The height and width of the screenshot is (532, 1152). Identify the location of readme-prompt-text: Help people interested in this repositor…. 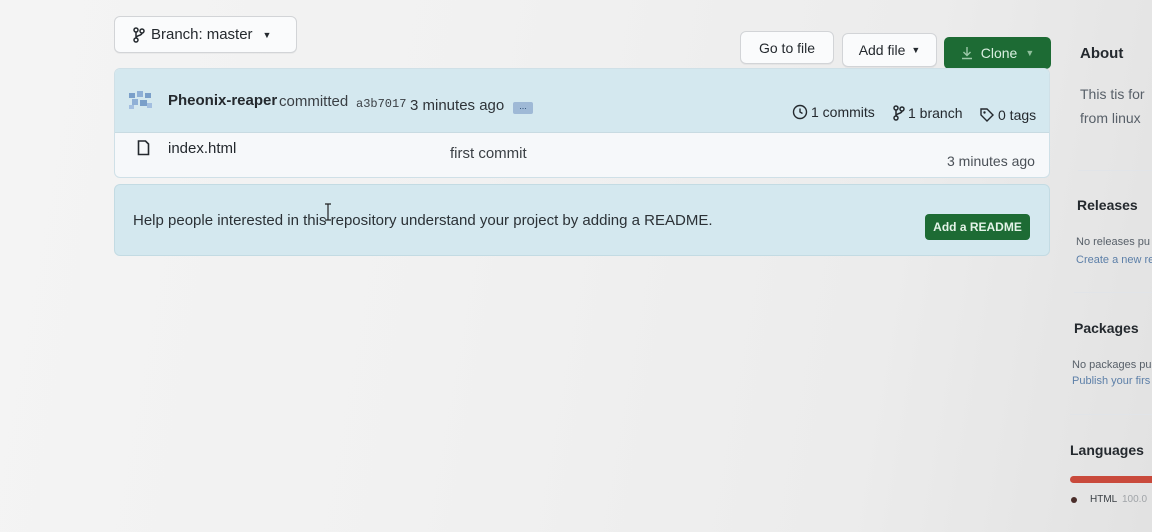
(423, 220).